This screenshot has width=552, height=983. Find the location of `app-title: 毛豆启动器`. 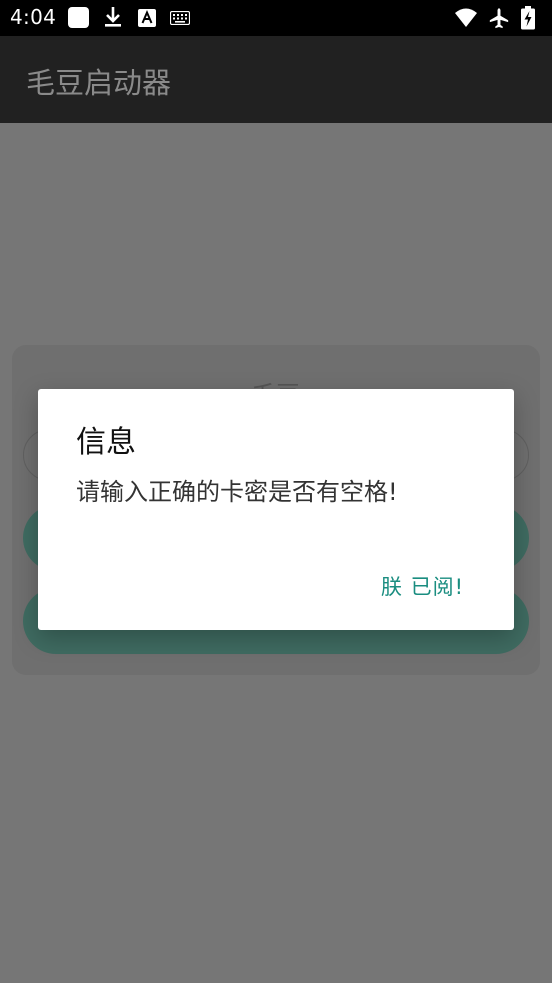

app-title: 毛豆启动器 is located at coordinates (99, 83).